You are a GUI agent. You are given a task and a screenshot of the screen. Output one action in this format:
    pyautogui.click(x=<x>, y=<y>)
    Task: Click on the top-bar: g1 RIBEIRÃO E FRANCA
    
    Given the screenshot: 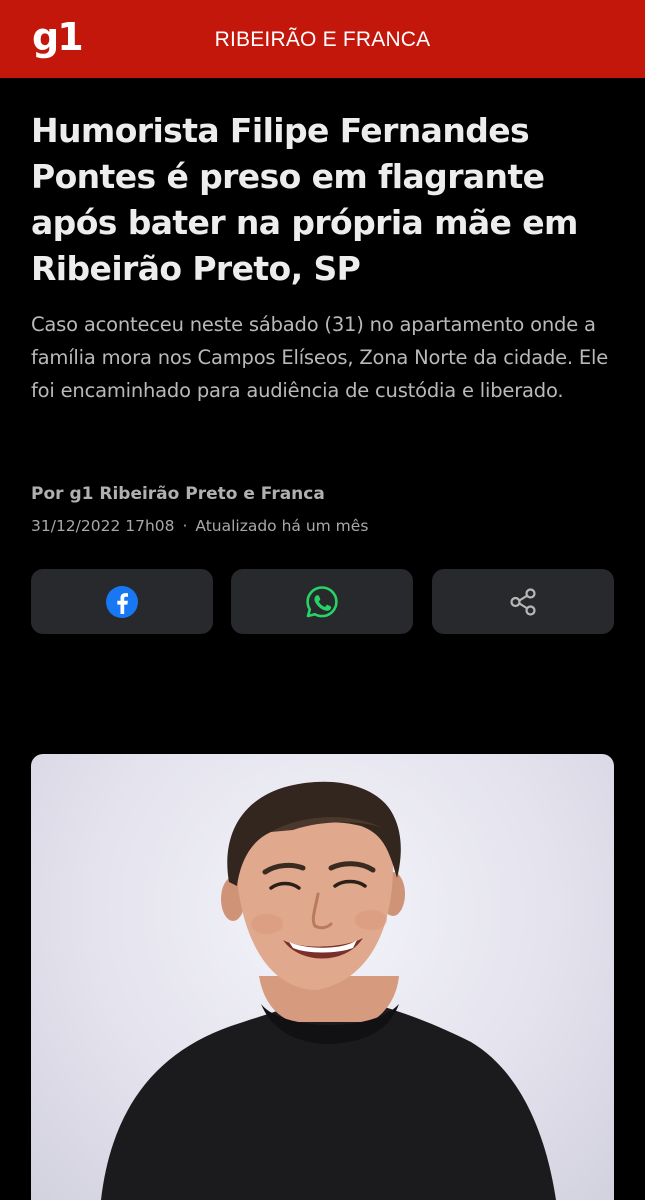 What is the action you would take?
    pyautogui.click(x=322, y=39)
    